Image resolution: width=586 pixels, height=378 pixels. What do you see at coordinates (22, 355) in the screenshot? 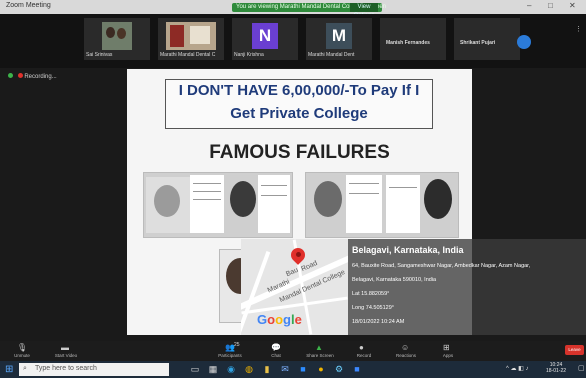
I see `unmute-label: Unmute` at bounding box center [22, 355].